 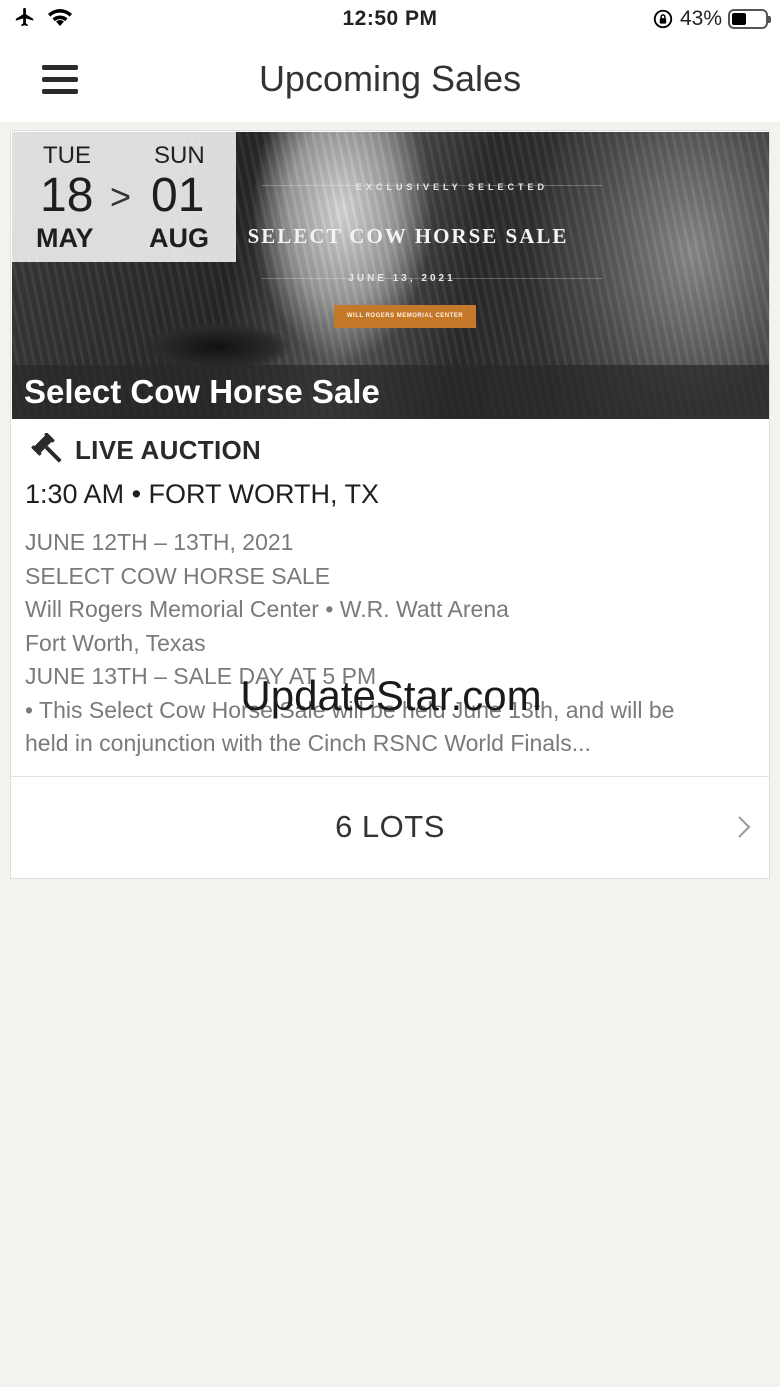 I want to click on orientation-lock-icon, so click(x=663, y=19).